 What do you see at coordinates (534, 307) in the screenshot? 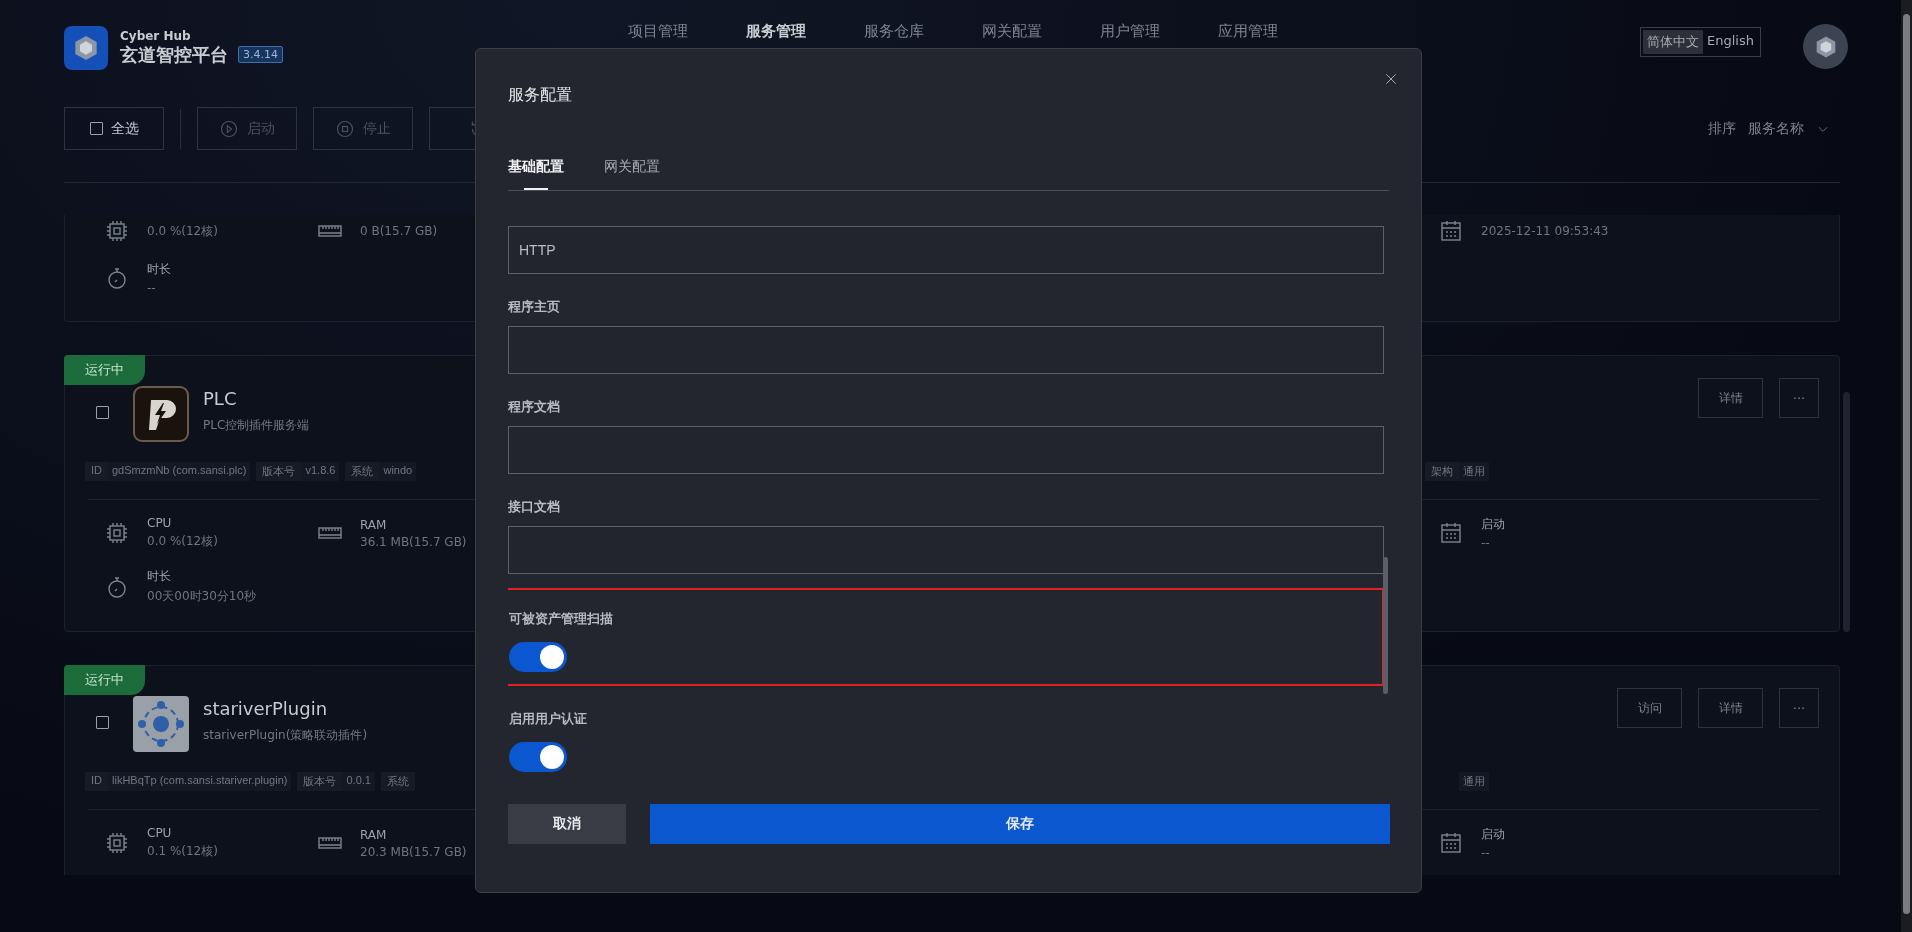
I see `field-label: 程序主页` at bounding box center [534, 307].